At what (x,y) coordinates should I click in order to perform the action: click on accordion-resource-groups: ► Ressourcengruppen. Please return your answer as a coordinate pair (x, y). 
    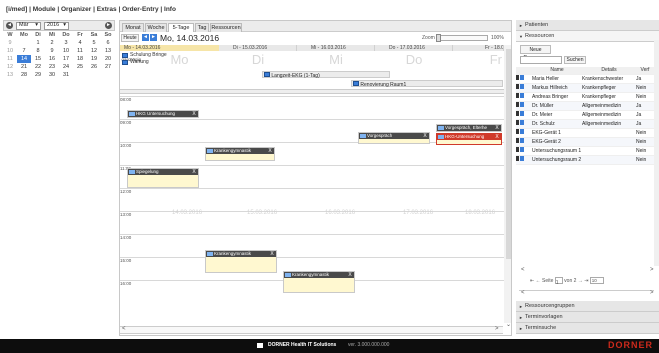
    Looking at the image, I should click on (587, 306).